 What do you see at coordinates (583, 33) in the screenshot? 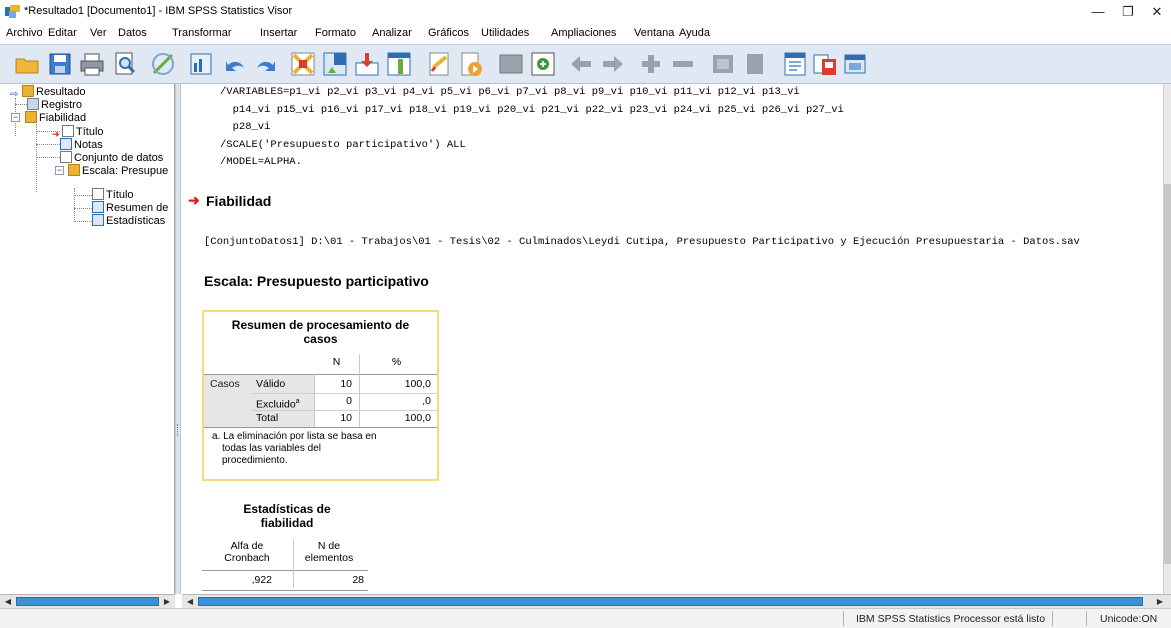
I see `menu-ampliaciones: Ampliaciones` at bounding box center [583, 33].